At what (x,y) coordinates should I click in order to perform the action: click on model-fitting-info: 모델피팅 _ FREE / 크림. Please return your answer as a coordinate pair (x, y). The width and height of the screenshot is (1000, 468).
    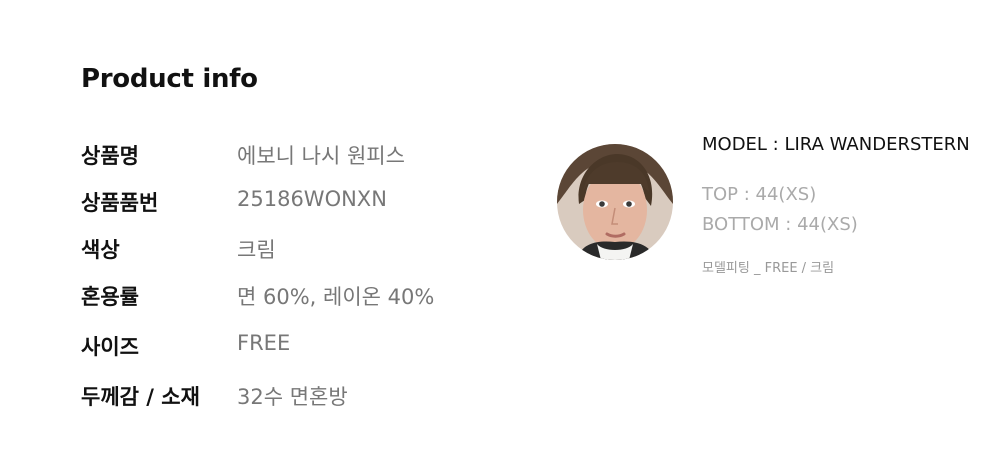
    Looking at the image, I should click on (768, 268).